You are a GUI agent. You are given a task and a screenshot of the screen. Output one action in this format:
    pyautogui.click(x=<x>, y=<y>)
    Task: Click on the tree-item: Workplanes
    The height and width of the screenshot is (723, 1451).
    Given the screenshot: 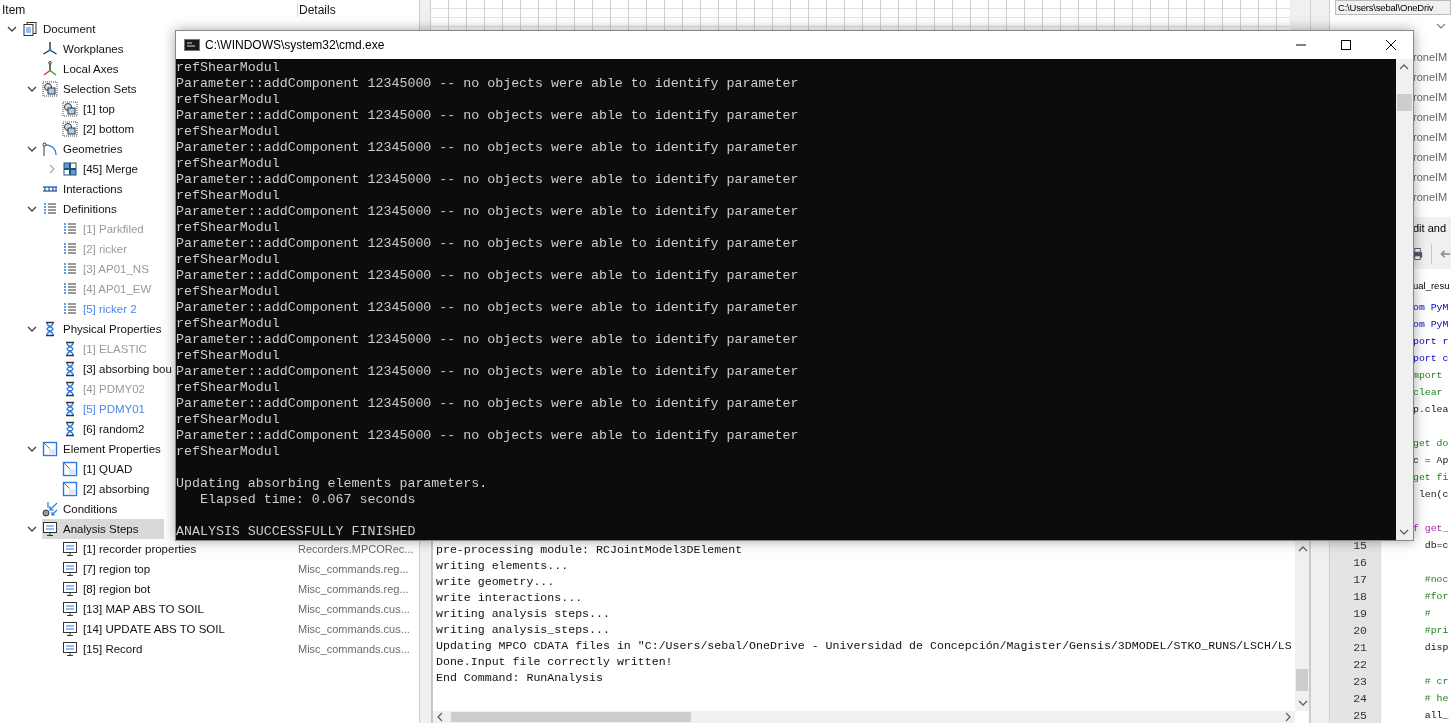 What is the action you would take?
    pyautogui.click(x=83, y=49)
    